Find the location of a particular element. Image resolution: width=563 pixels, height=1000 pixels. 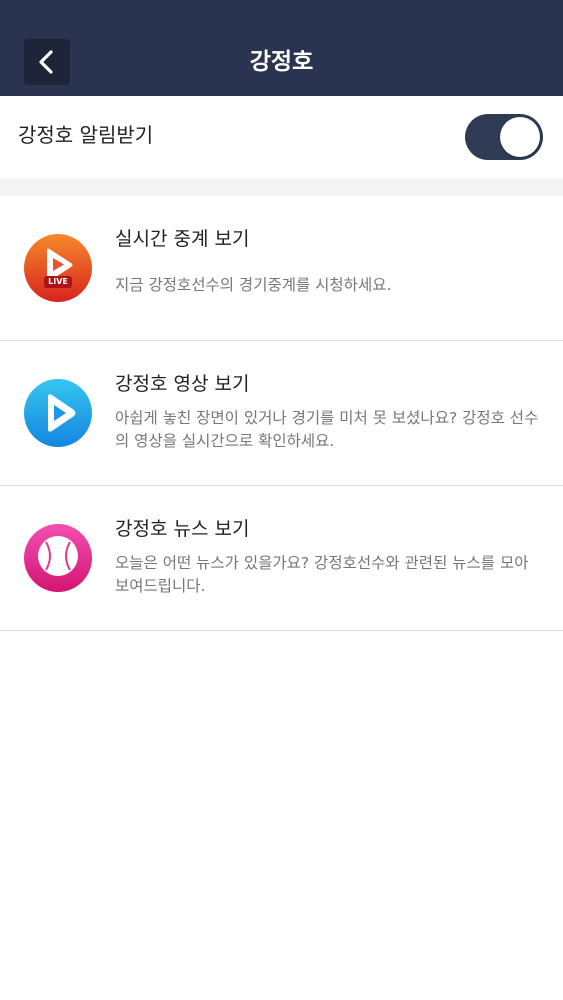

app-header: 강정호 is located at coordinates (281, 48).